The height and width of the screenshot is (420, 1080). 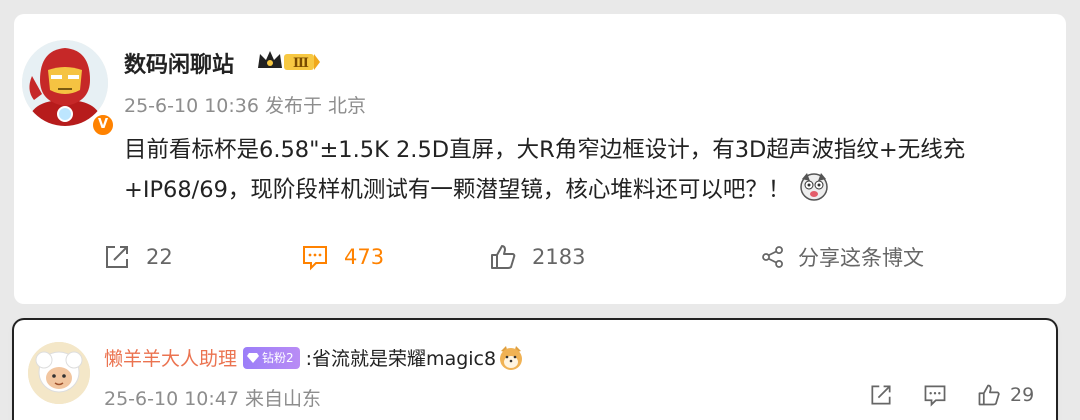 I want to click on post-time: 25-6-10 10:36, so click(x=191, y=106).